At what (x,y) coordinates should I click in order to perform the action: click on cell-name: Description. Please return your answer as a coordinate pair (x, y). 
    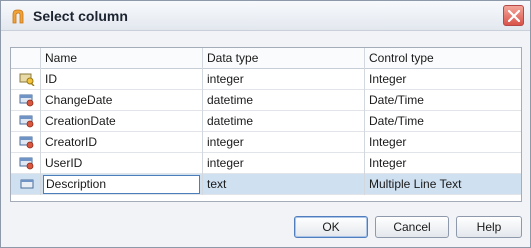
    Looking at the image, I should click on (122, 184).